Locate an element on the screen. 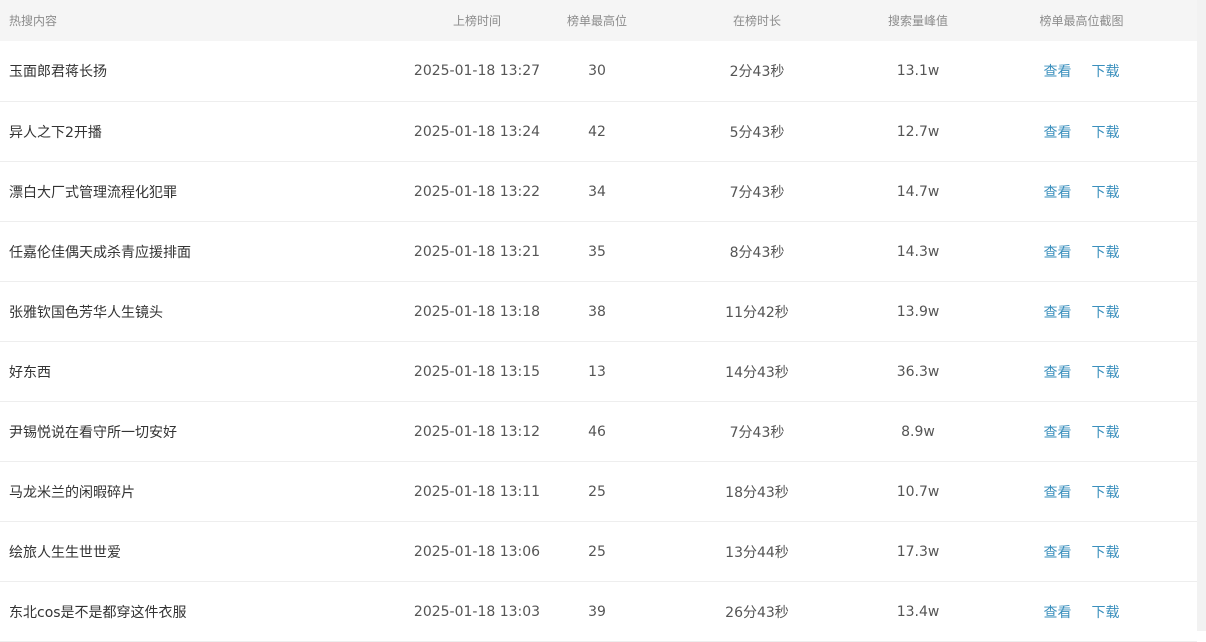  row-title: 漂白大厂式管理流程化犯罪 is located at coordinates (93, 192).